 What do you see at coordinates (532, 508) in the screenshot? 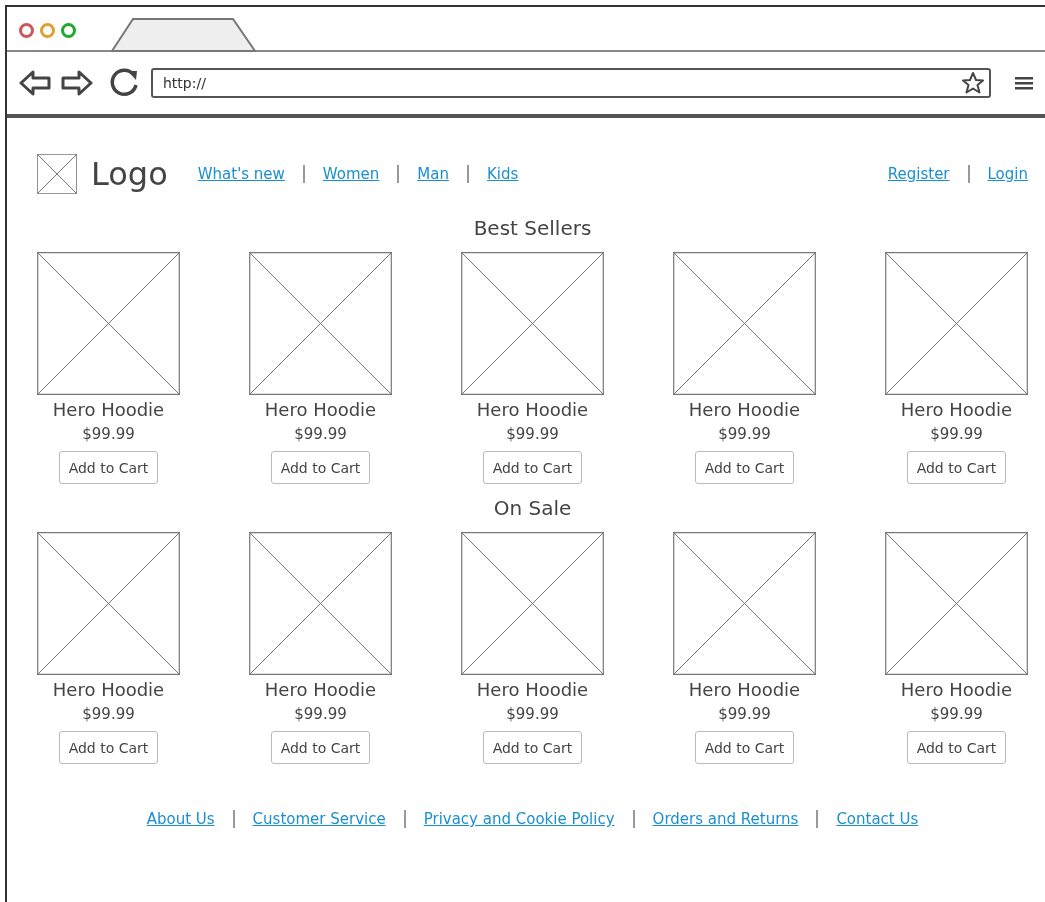
I see `section-title: On Sale` at bounding box center [532, 508].